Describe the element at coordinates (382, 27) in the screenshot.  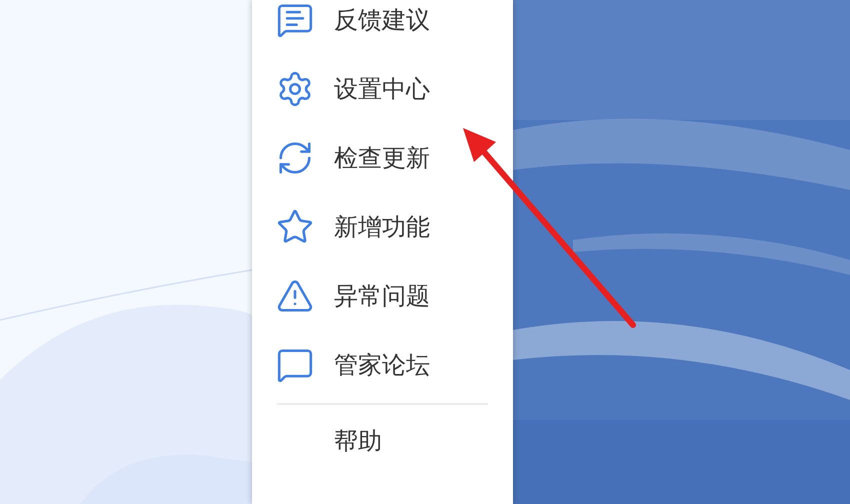
I see `menu-item: 反馈建议` at that location.